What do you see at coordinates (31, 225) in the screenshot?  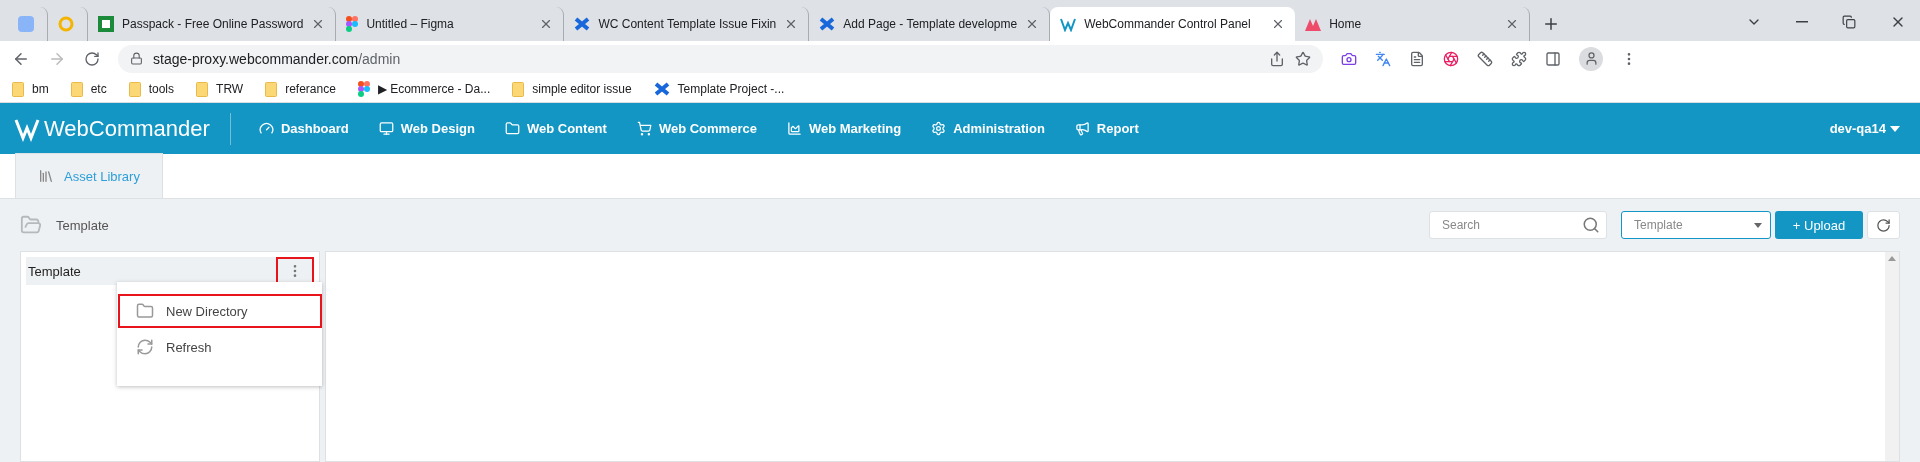 I see `folder-open-icon` at bounding box center [31, 225].